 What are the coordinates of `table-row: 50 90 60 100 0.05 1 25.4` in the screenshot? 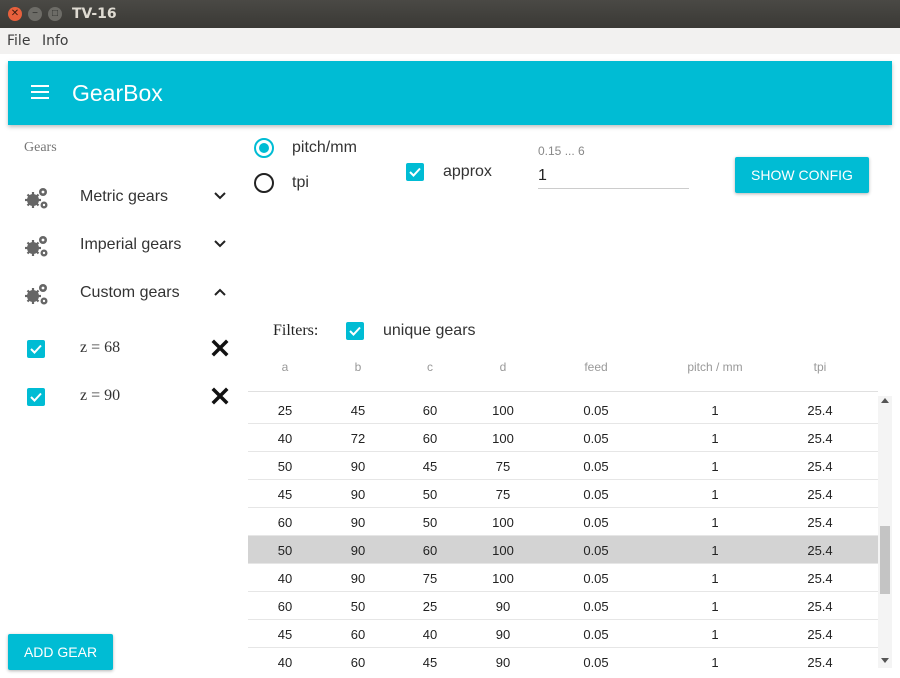 It's located at (563, 550).